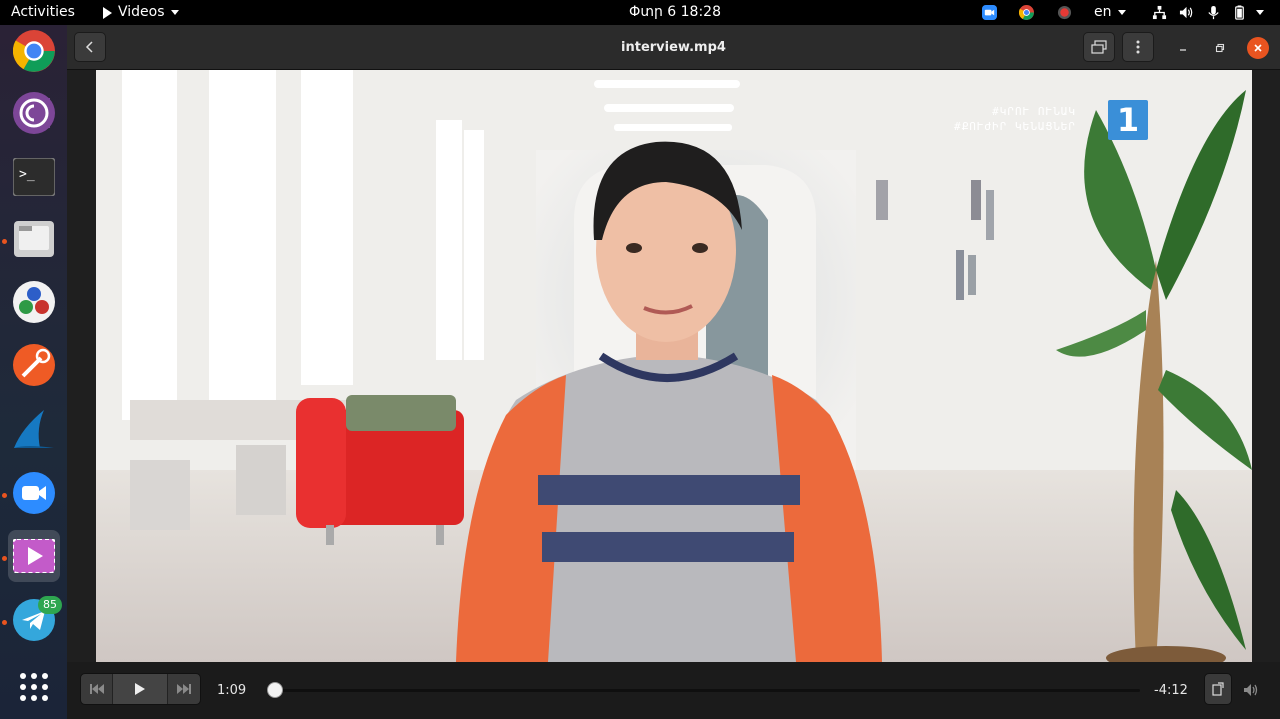 This screenshot has width=1280, height=719. I want to click on chevron-left-icon, so click(89, 47).